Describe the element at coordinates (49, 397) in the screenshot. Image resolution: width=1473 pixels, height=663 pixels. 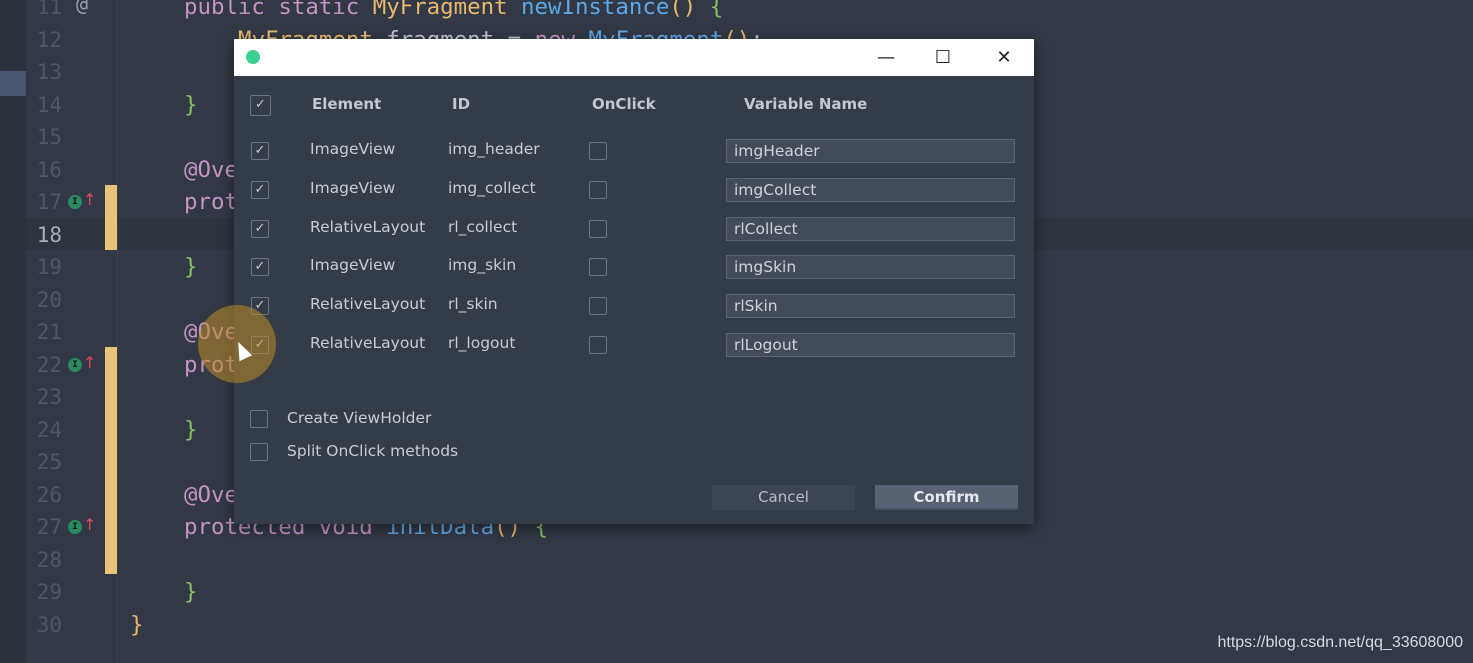
I see `line-number: 23` at that location.